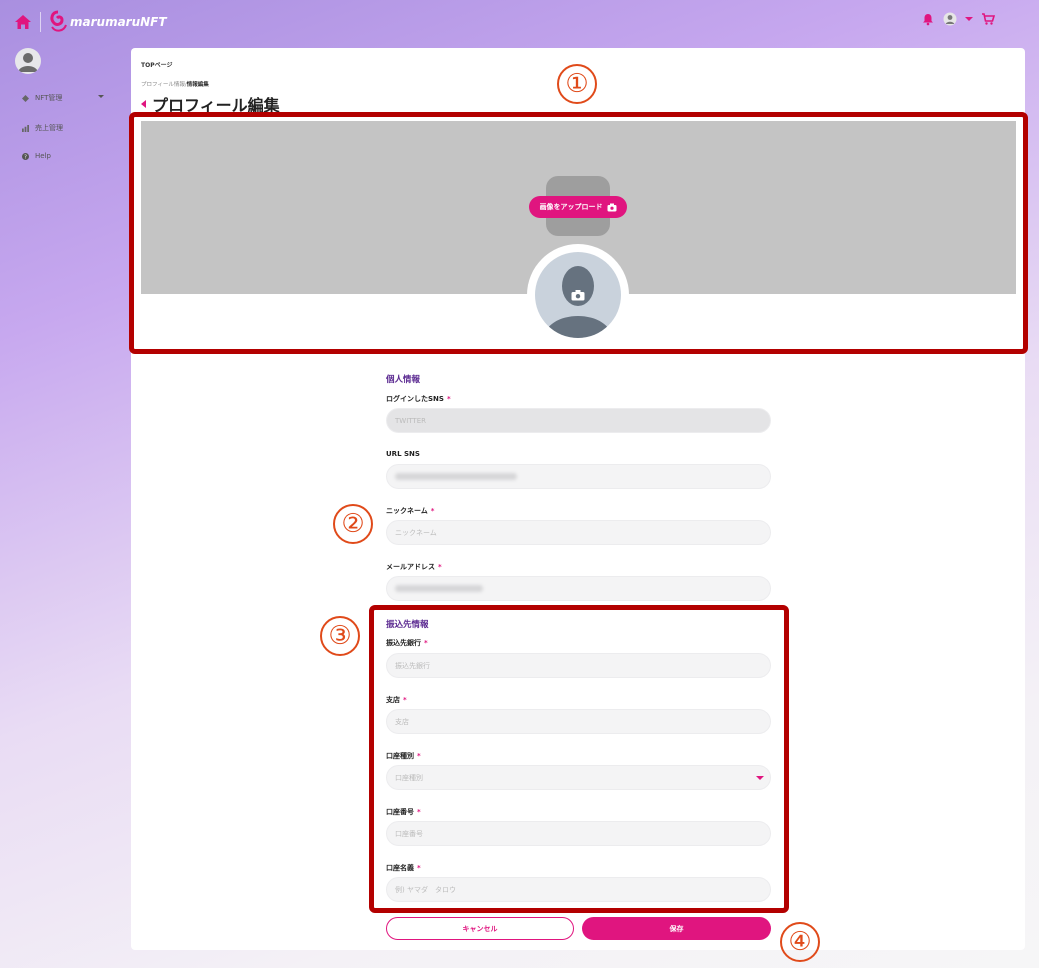 This screenshot has width=1039, height=968. I want to click on sidebar-item-help: ? Help, so click(36, 156).